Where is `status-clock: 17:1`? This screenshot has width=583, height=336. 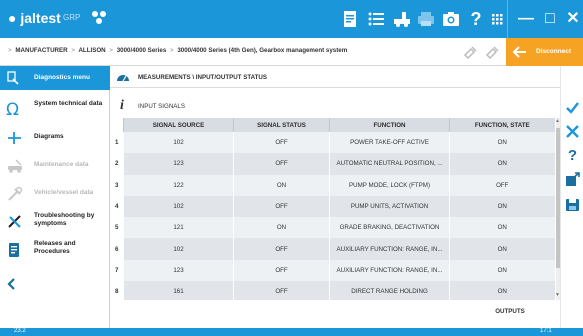 status-clock: 17:1 is located at coordinates (546, 331).